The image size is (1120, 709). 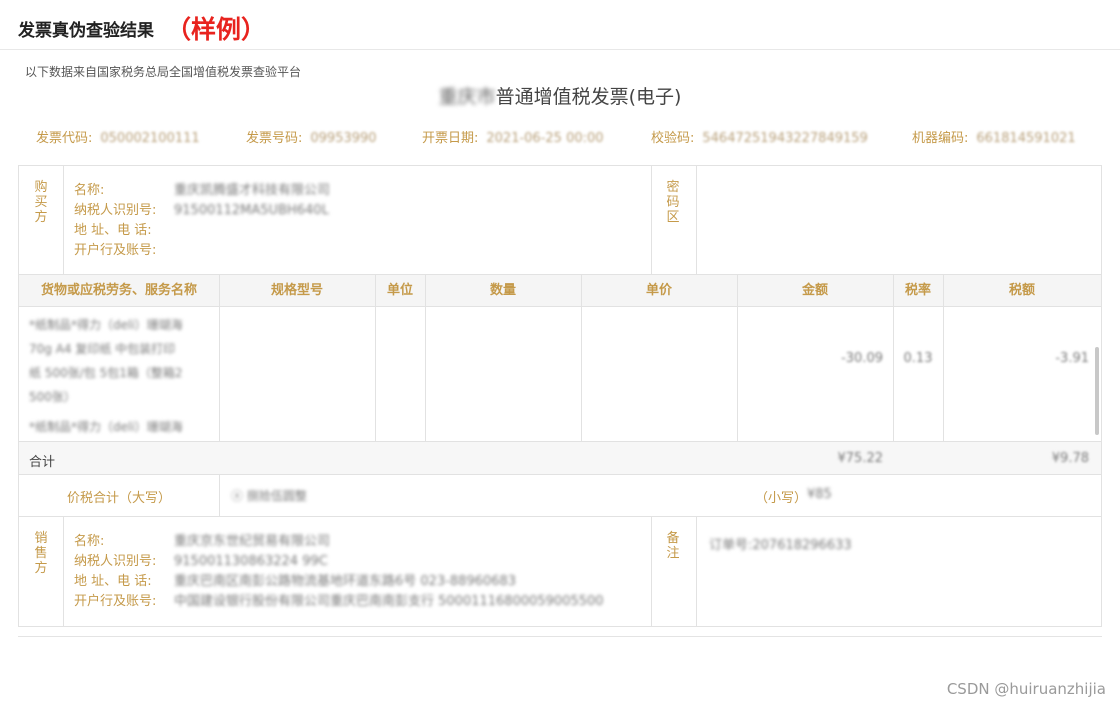 What do you see at coordinates (345, 581) in the screenshot?
I see `seller-address: 重庆巴南区南彭公路物流基地环道东路6号 023-88960683` at bounding box center [345, 581].